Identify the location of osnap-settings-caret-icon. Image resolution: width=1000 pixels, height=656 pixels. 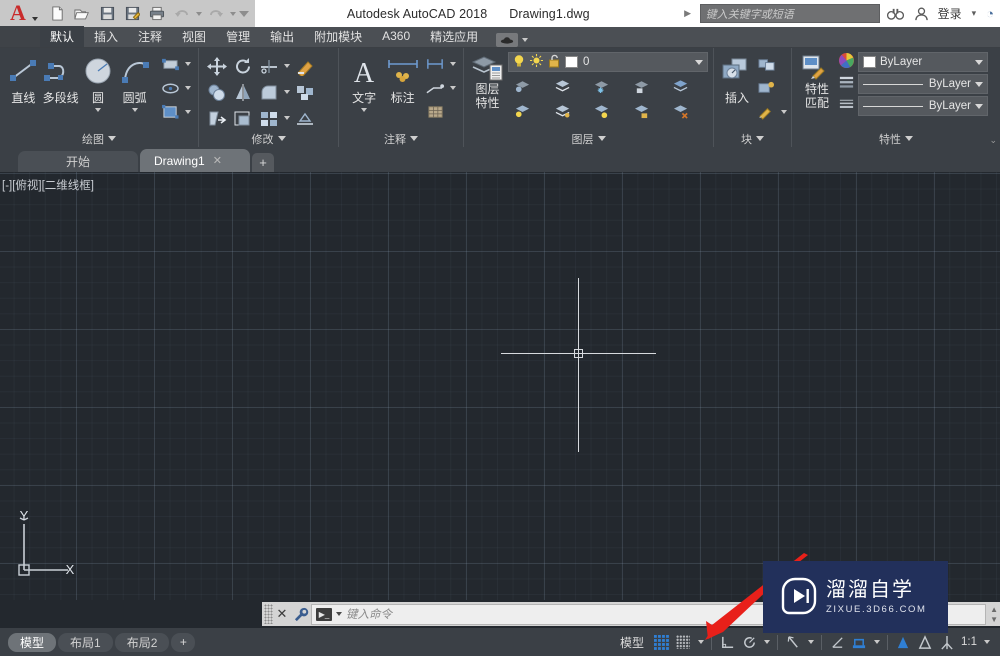
(810, 642).